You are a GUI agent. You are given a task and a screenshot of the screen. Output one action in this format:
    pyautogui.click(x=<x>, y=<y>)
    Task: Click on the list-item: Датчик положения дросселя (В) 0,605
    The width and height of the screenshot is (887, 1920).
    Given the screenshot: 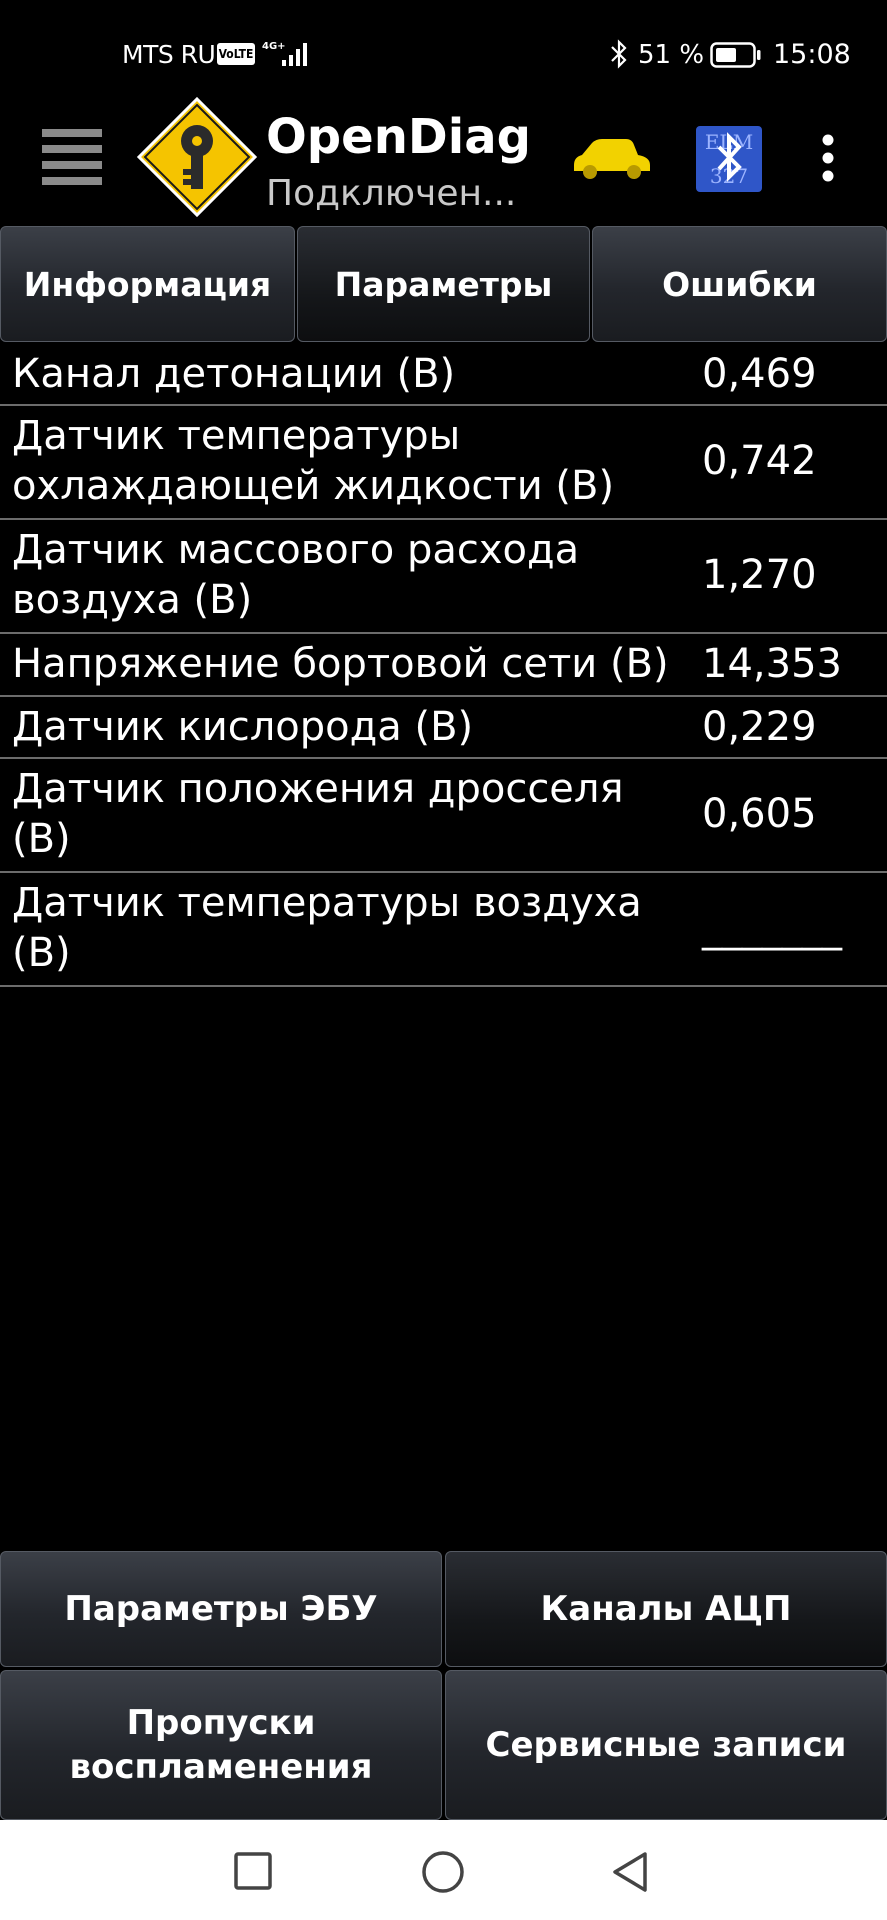 What is the action you would take?
    pyautogui.click(x=443, y=816)
    